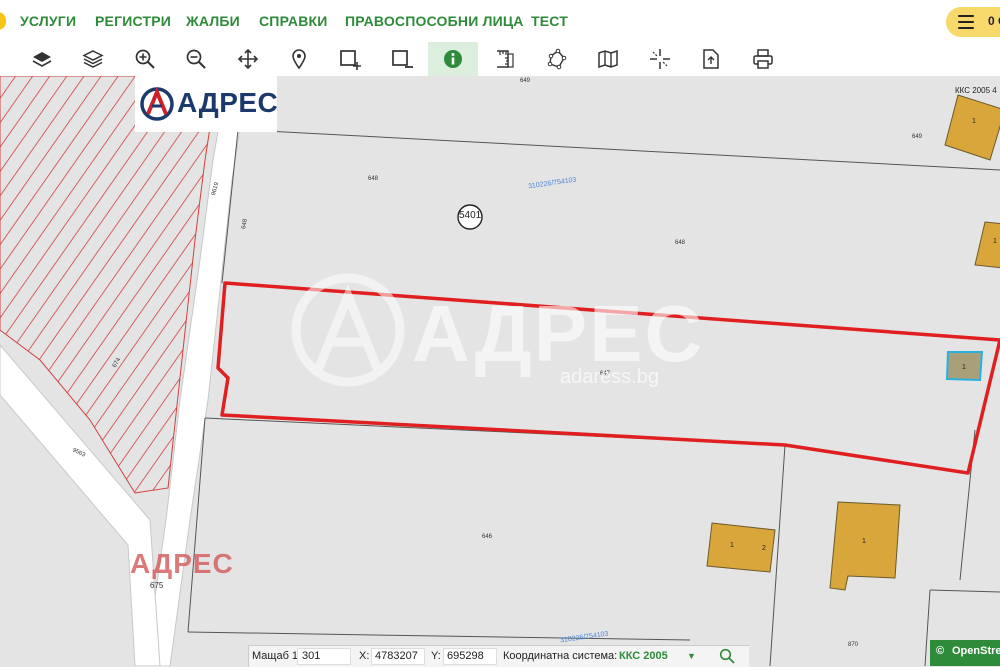 This screenshot has width=1000, height=667. Describe the element at coordinates (764, 548) in the screenshot. I see `building-label: 2` at that location.